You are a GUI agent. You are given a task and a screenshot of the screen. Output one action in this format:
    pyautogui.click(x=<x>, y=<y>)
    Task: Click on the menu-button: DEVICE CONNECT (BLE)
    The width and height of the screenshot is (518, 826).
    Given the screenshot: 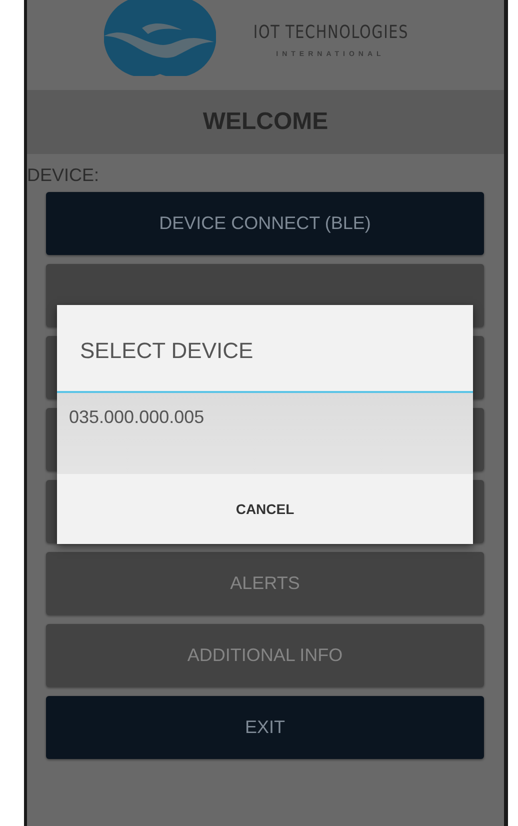 What is the action you would take?
    pyautogui.click(x=265, y=223)
    